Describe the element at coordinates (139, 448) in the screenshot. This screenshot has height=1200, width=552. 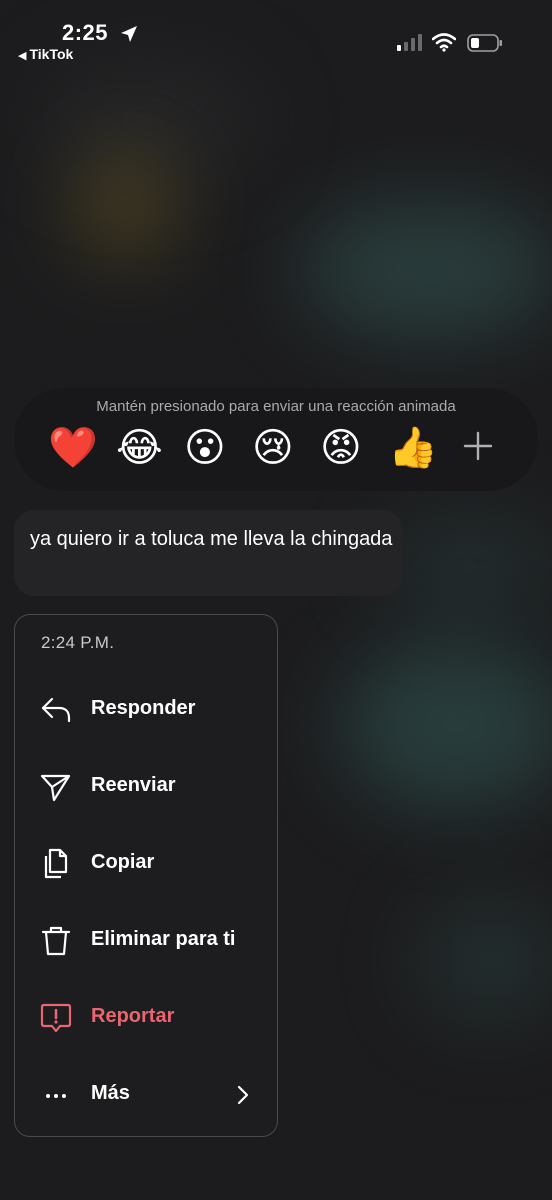
I see `laughing-reaction: 😂` at that location.